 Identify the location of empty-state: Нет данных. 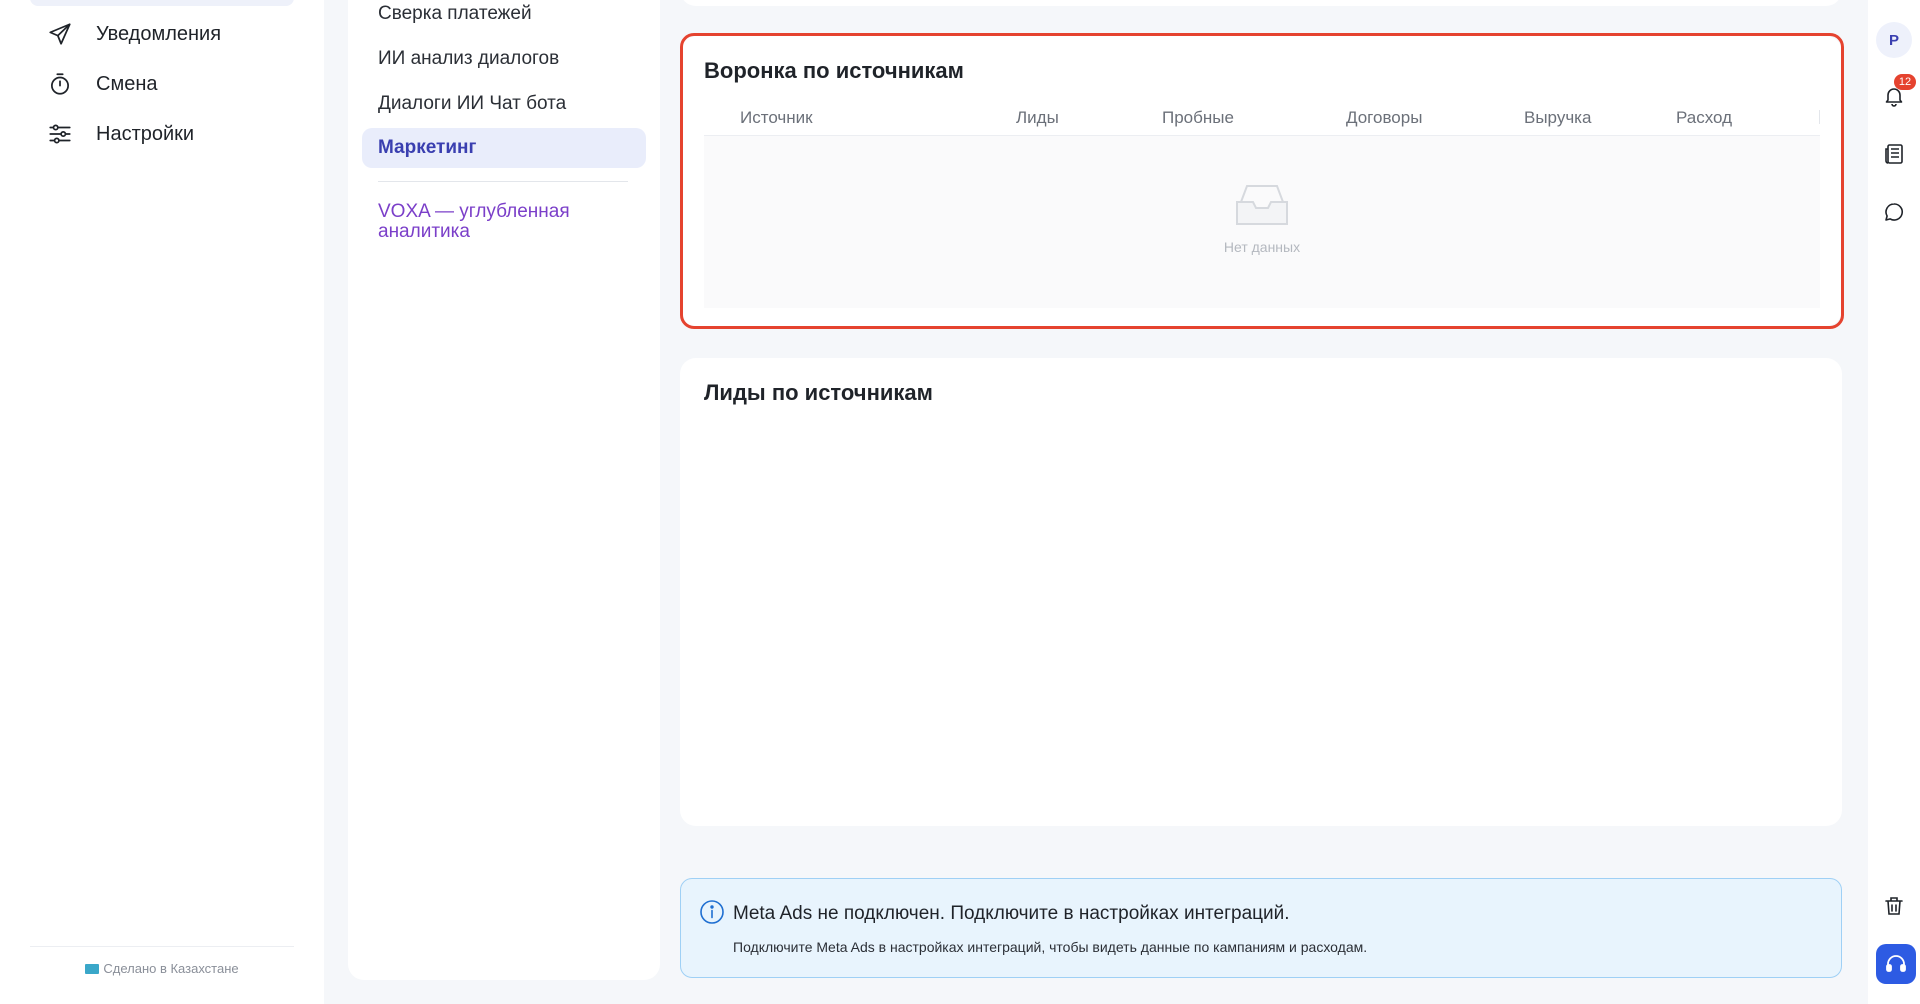
(1262, 218).